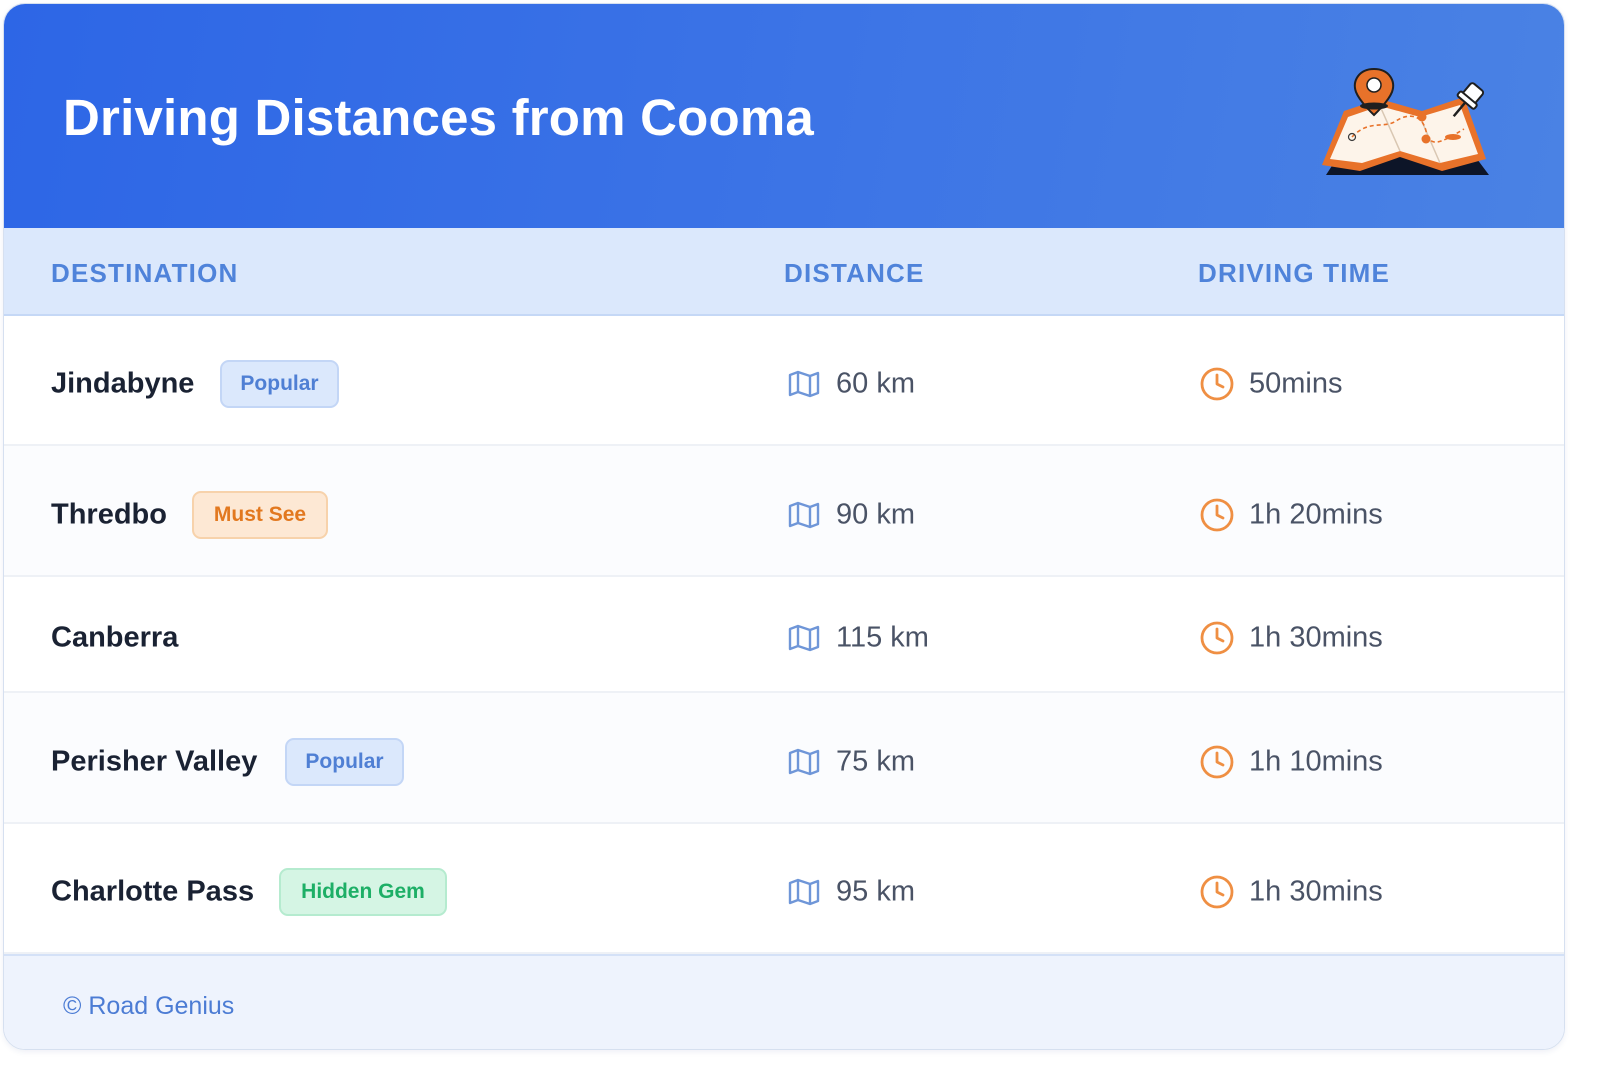  I want to click on distance-value: 75 km, so click(875, 761).